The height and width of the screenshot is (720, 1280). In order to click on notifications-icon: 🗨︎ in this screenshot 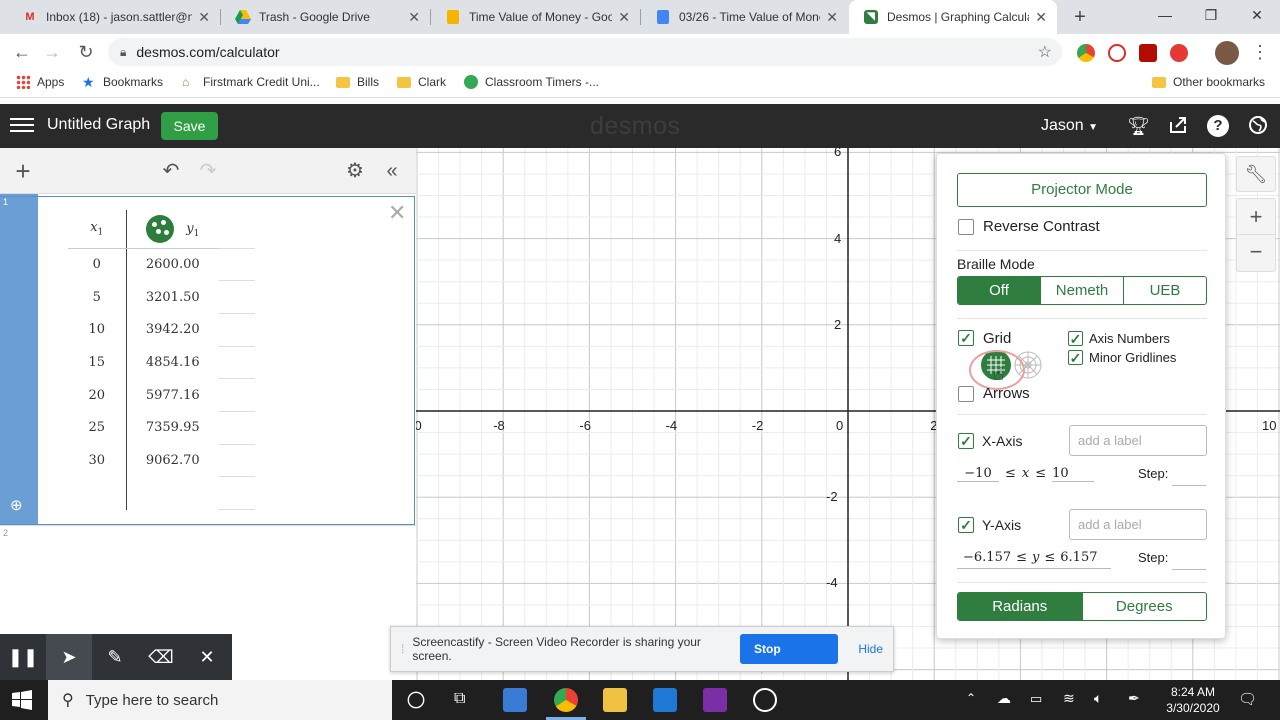, I will do `click(1247, 699)`.